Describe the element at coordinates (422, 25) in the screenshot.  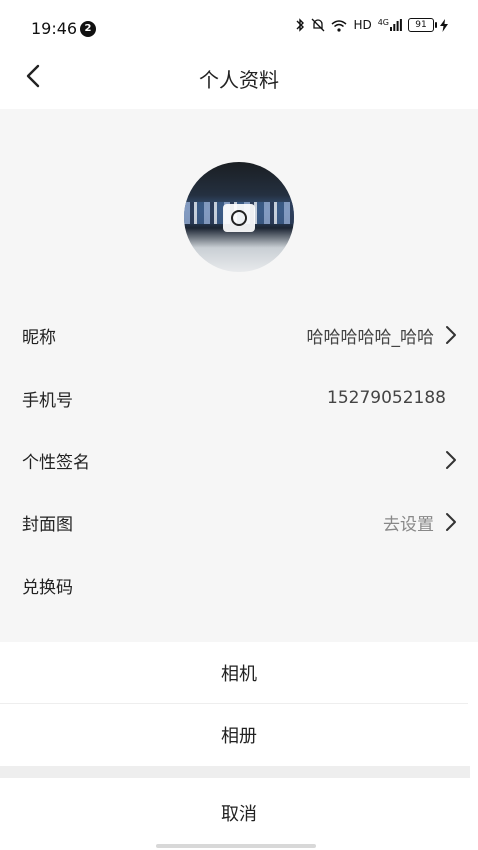
I see `battery-icon: 91` at that location.